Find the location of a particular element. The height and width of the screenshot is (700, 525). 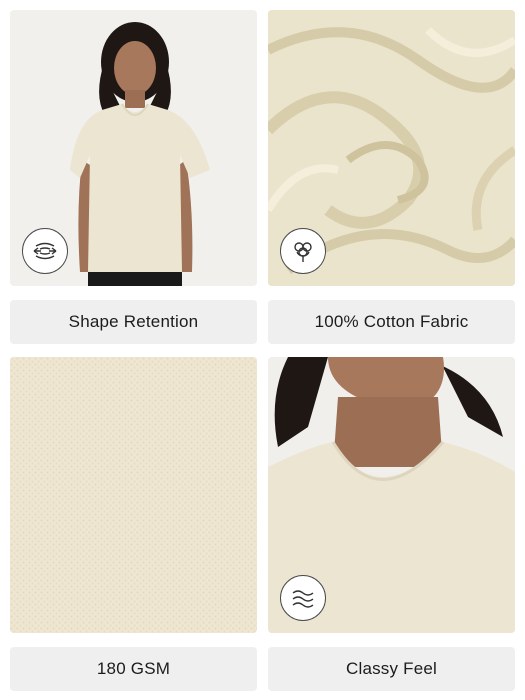

stretch-arrows-icon is located at coordinates (45, 251).